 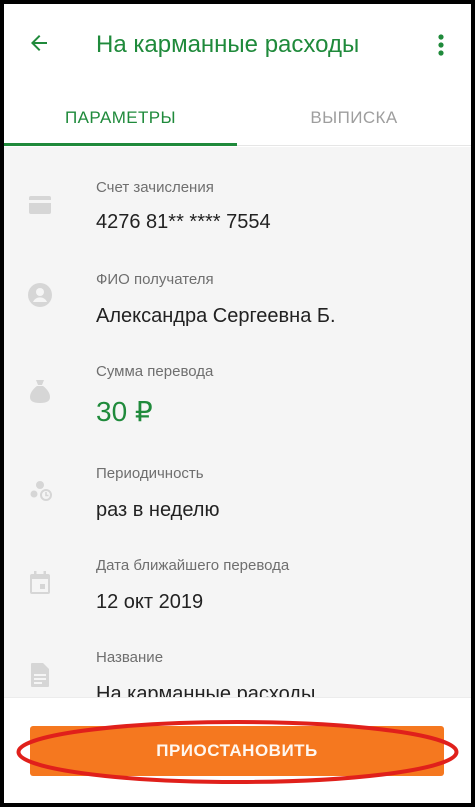 I want to click on more-options-button, so click(x=441, y=45).